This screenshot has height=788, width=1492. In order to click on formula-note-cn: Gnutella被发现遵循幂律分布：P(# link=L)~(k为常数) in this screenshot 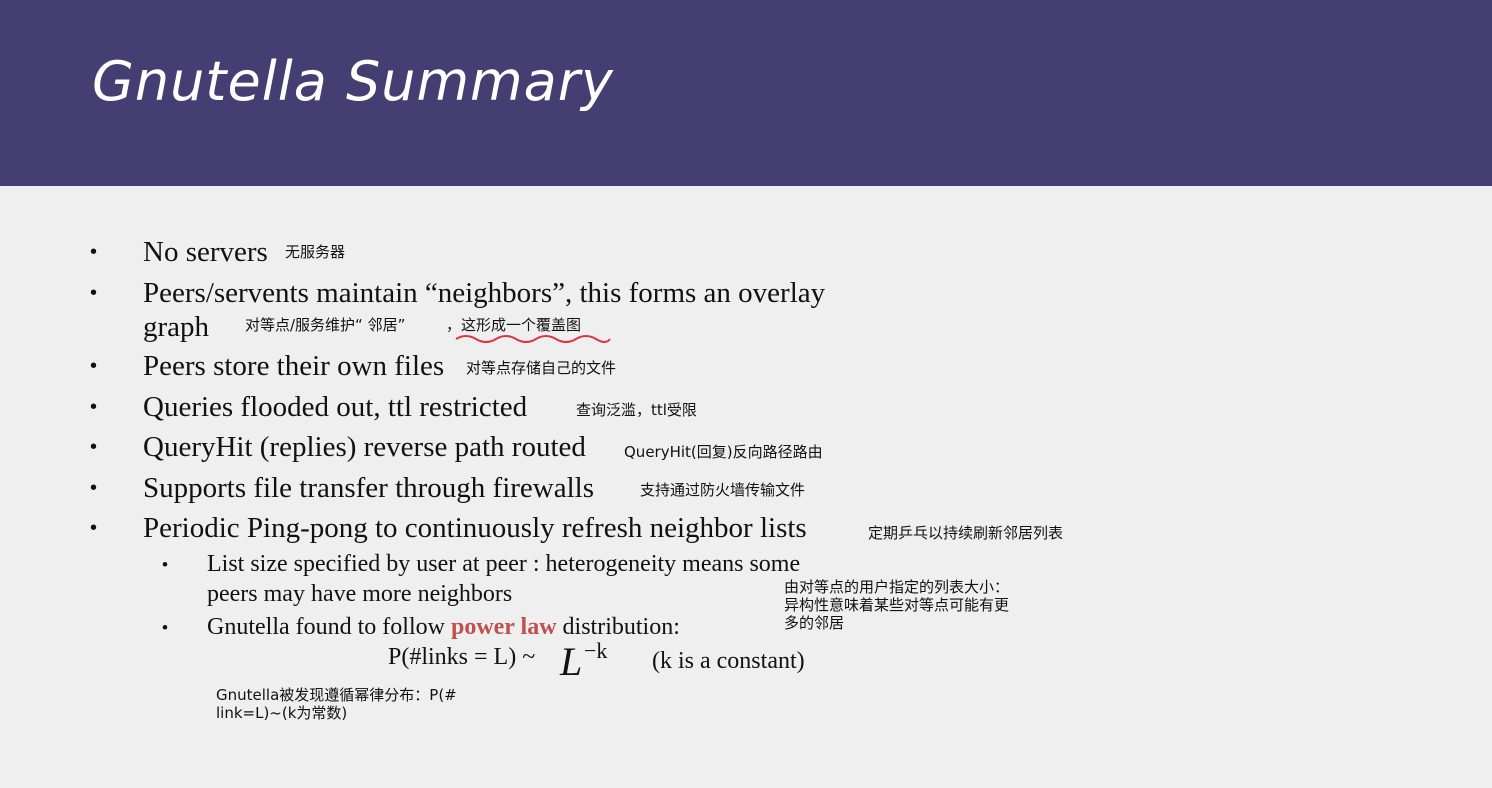, I will do `click(336, 704)`.